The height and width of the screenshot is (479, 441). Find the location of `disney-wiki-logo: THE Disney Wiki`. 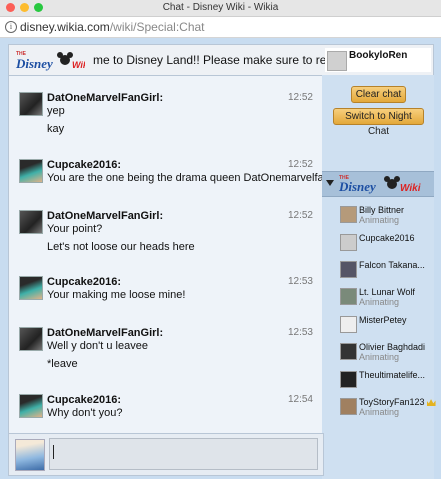

disney-wiki-logo: THE Disney Wiki is located at coordinates (50, 60).